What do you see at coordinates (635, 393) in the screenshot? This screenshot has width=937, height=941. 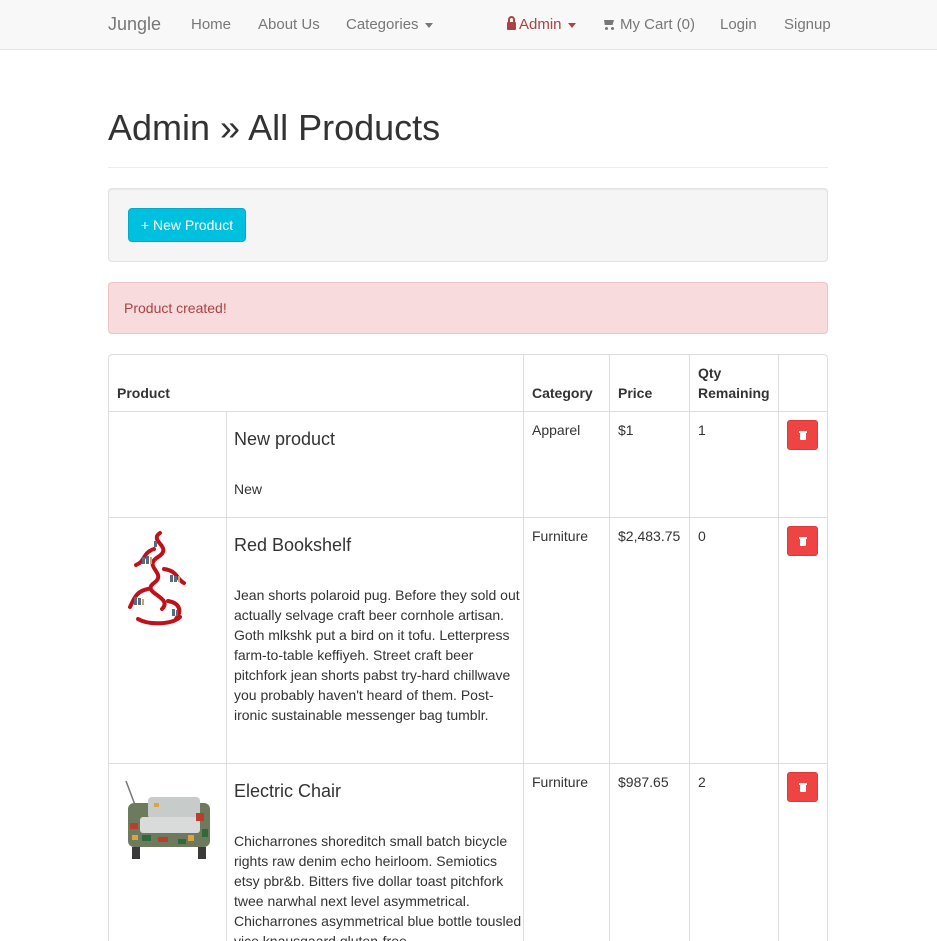 I see `header-price: Price` at bounding box center [635, 393].